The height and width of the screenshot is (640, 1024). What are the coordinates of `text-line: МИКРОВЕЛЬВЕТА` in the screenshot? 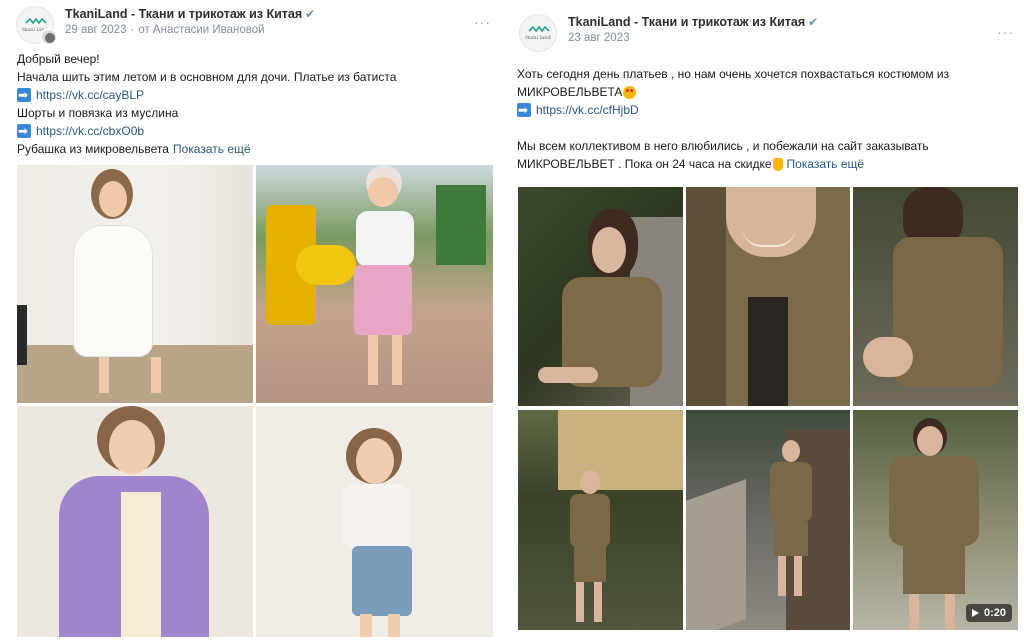 It's located at (570, 92).